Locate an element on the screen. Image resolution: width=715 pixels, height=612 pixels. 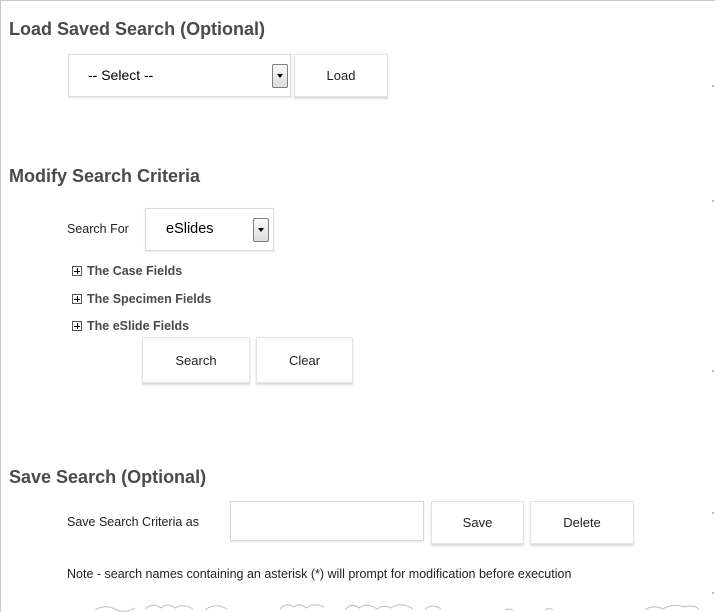
delete-button: Delete is located at coordinates (582, 522).